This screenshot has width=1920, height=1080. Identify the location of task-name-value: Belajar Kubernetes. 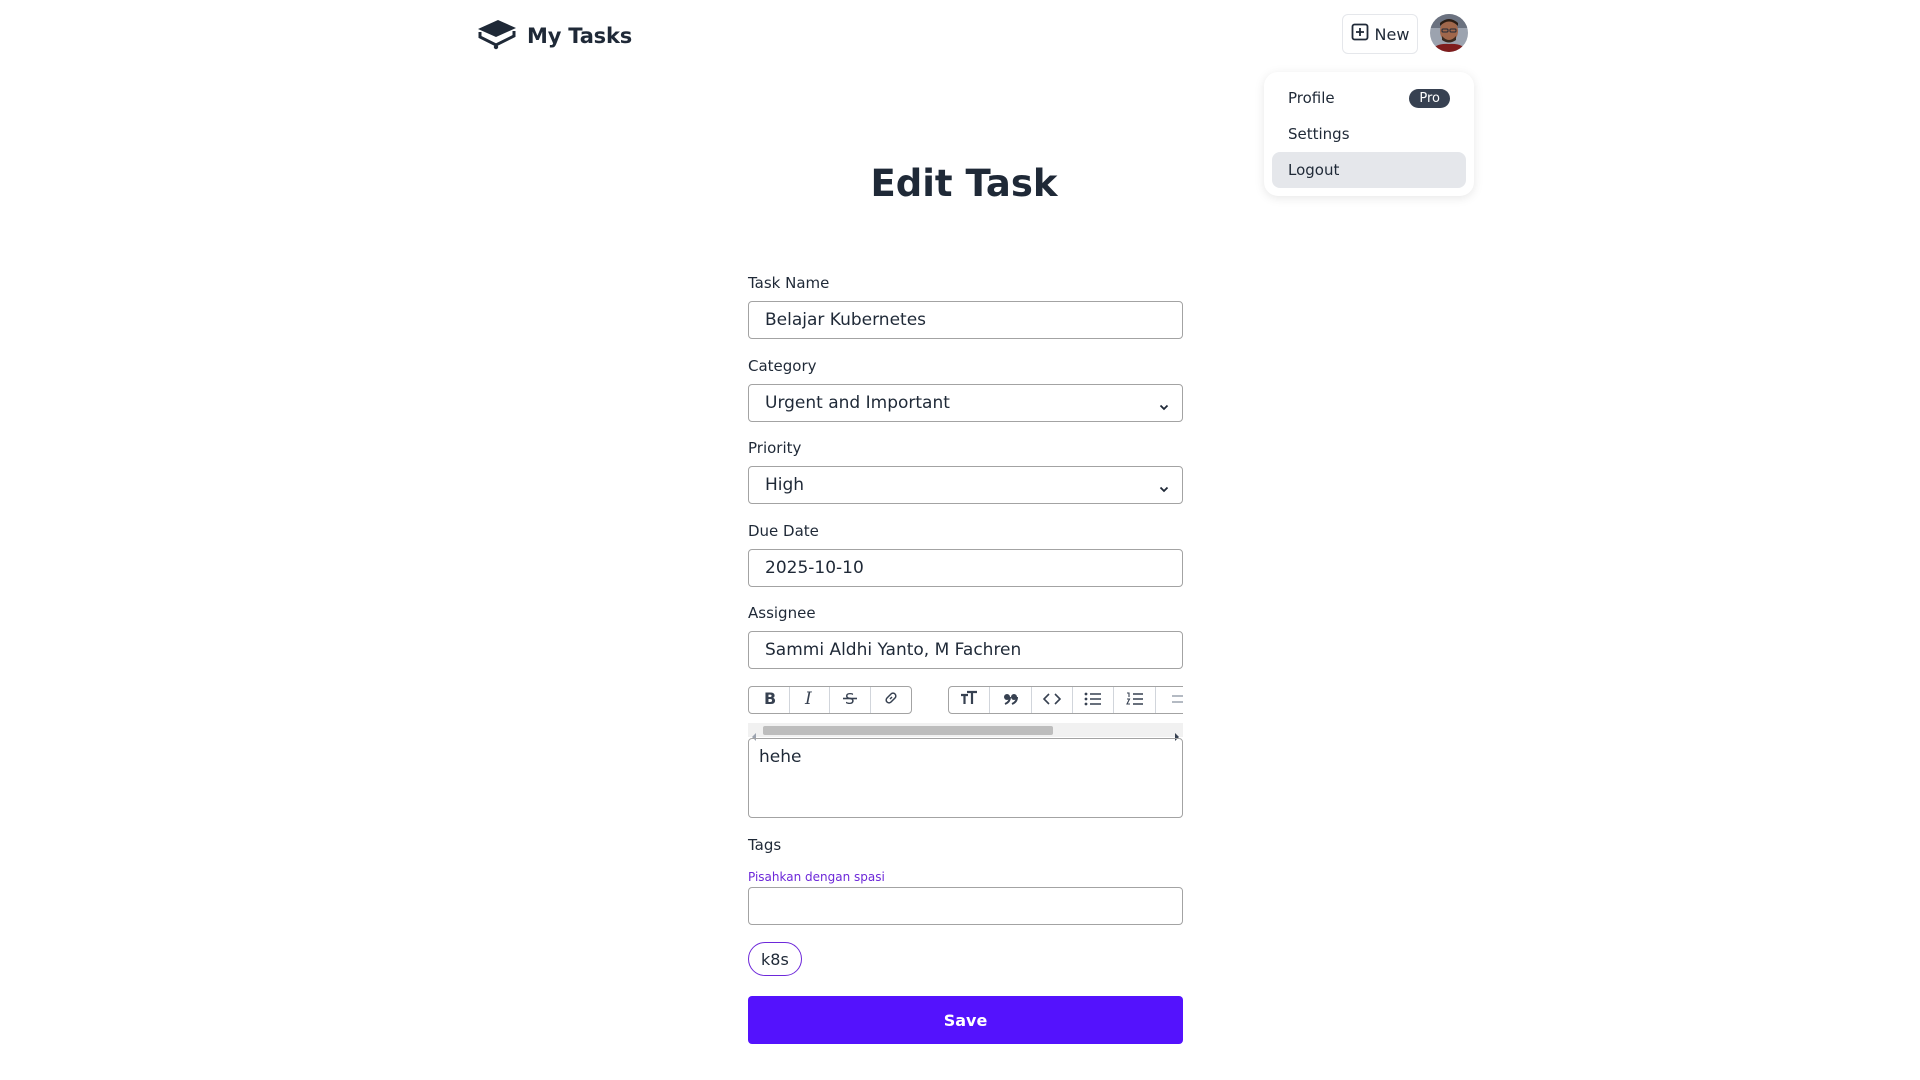
(846, 320).